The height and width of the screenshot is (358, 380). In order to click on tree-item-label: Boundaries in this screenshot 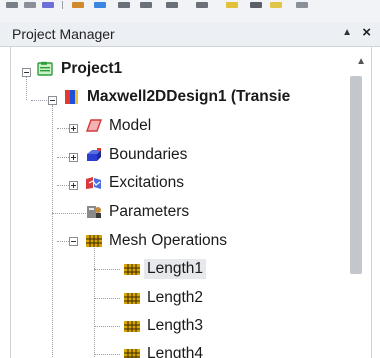, I will do `click(148, 154)`.